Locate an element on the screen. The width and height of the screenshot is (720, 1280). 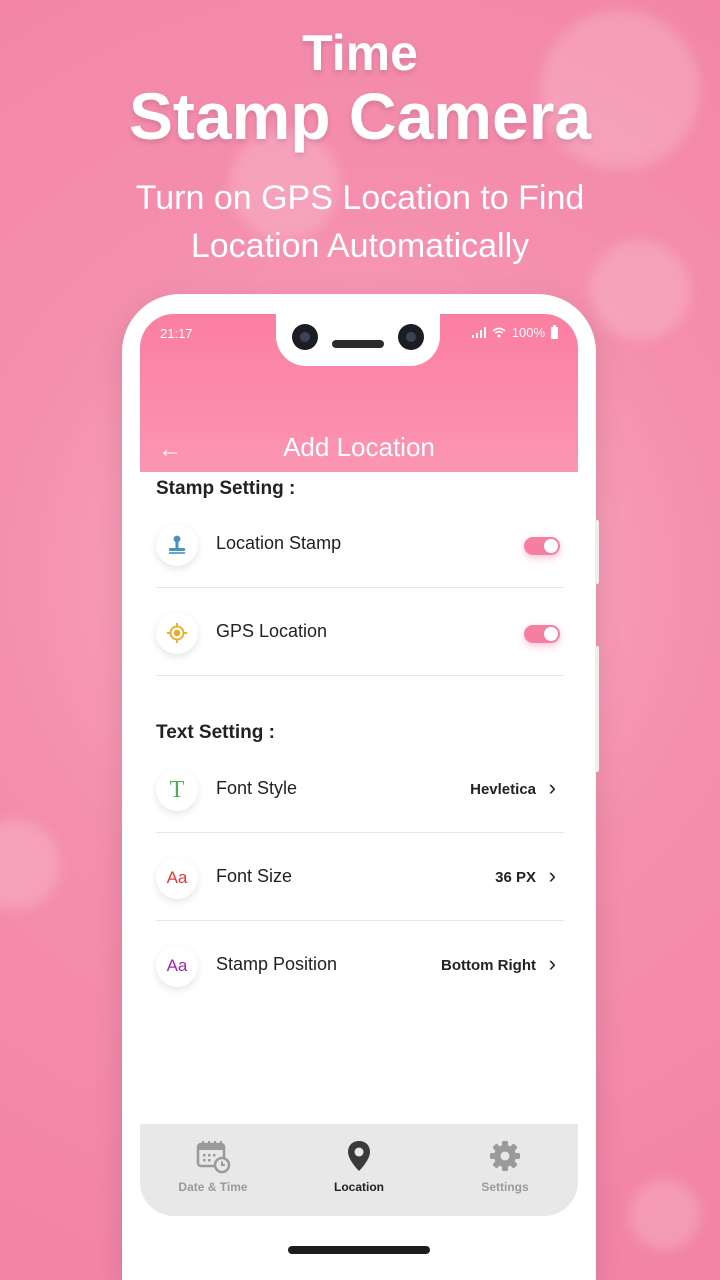
location-stamp-row: Location Stamp is located at coordinates (360, 544).